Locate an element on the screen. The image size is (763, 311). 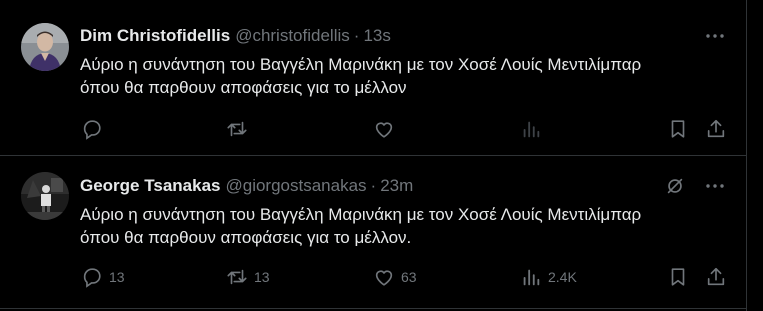
grok-icon is located at coordinates (675, 186).